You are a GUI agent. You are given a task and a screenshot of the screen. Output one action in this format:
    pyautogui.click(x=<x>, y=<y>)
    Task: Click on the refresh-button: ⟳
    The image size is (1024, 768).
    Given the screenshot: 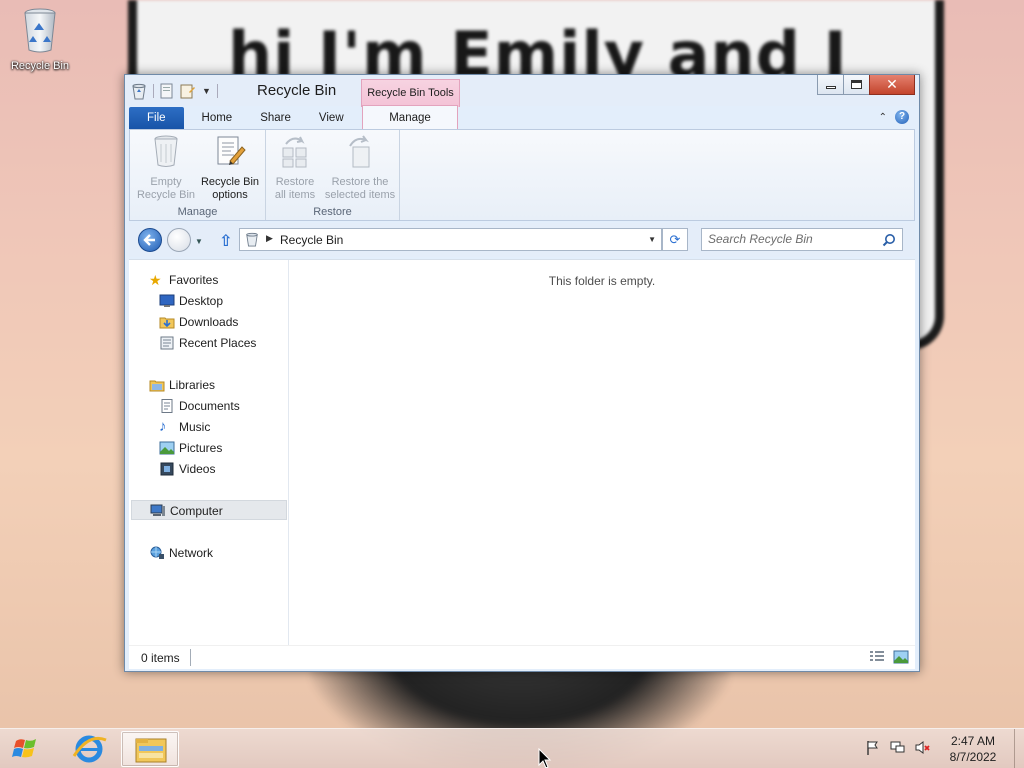 What is the action you would take?
    pyautogui.click(x=675, y=239)
    